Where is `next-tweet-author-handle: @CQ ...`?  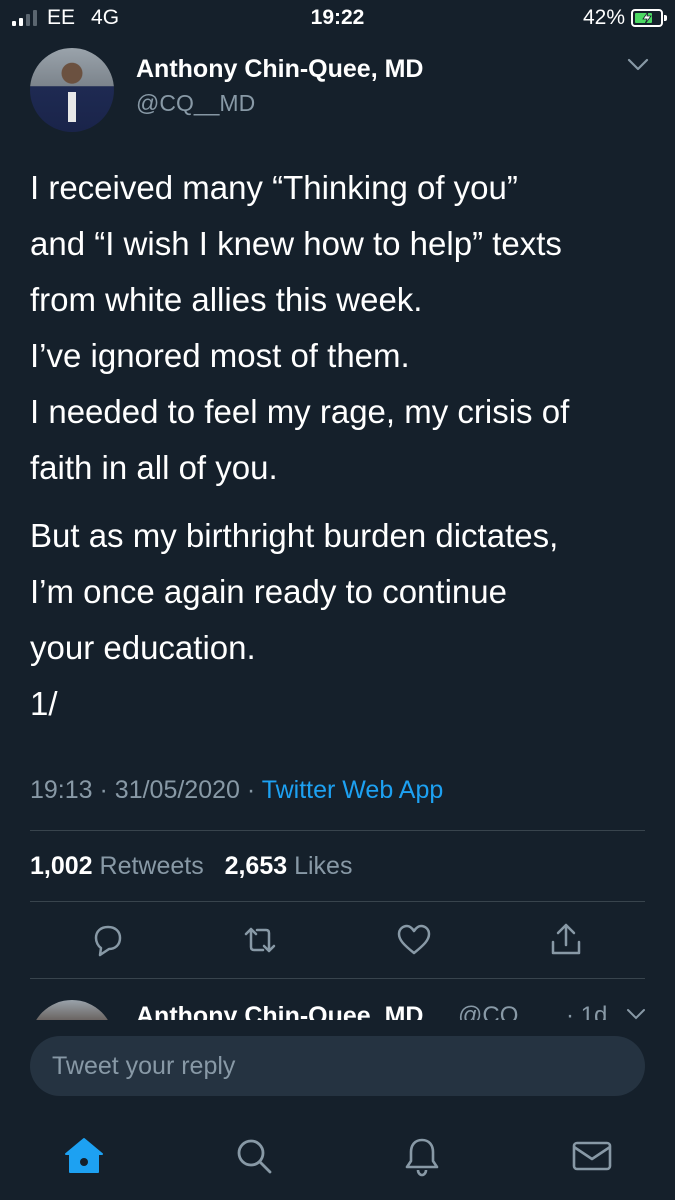 next-tweet-author-handle: @CQ ... is located at coordinates (508, 1011).